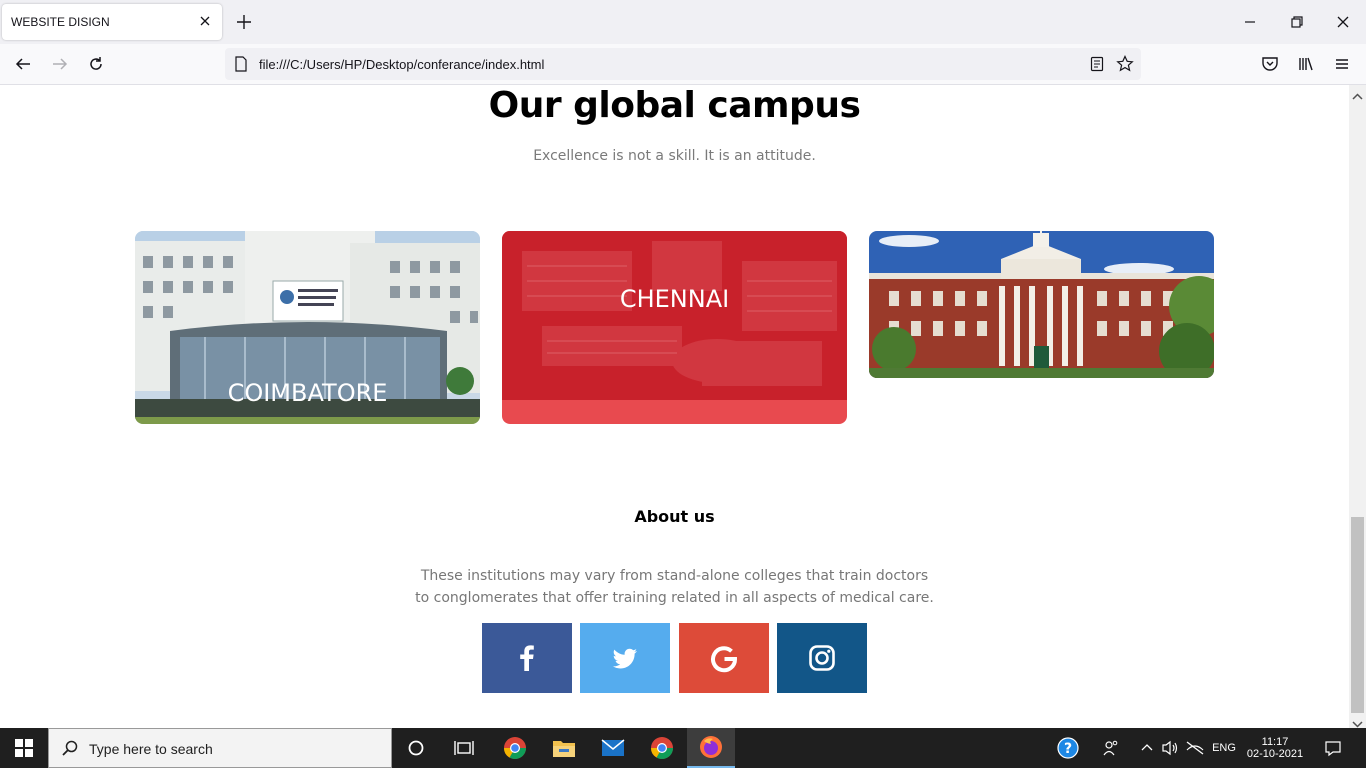 The width and height of the screenshot is (1366, 768). What do you see at coordinates (1111, 748) in the screenshot?
I see `people-icon` at bounding box center [1111, 748].